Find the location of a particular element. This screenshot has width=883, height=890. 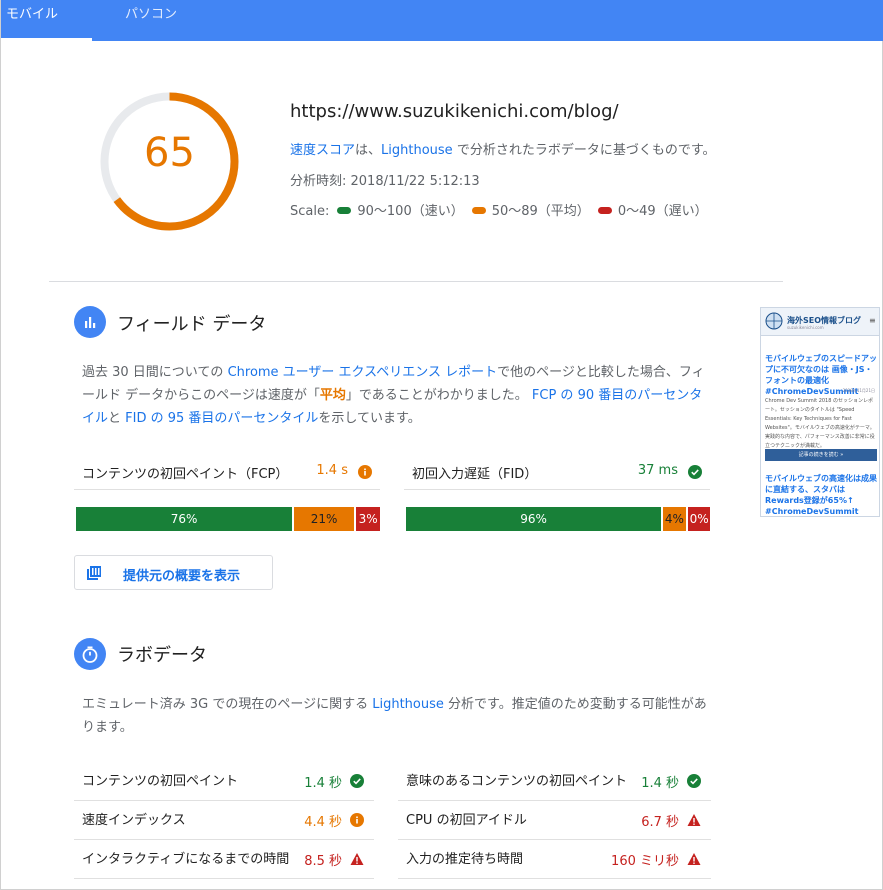

show-origin-summary-button: 提供元の概要を表示 is located at coordinates (173, 572).